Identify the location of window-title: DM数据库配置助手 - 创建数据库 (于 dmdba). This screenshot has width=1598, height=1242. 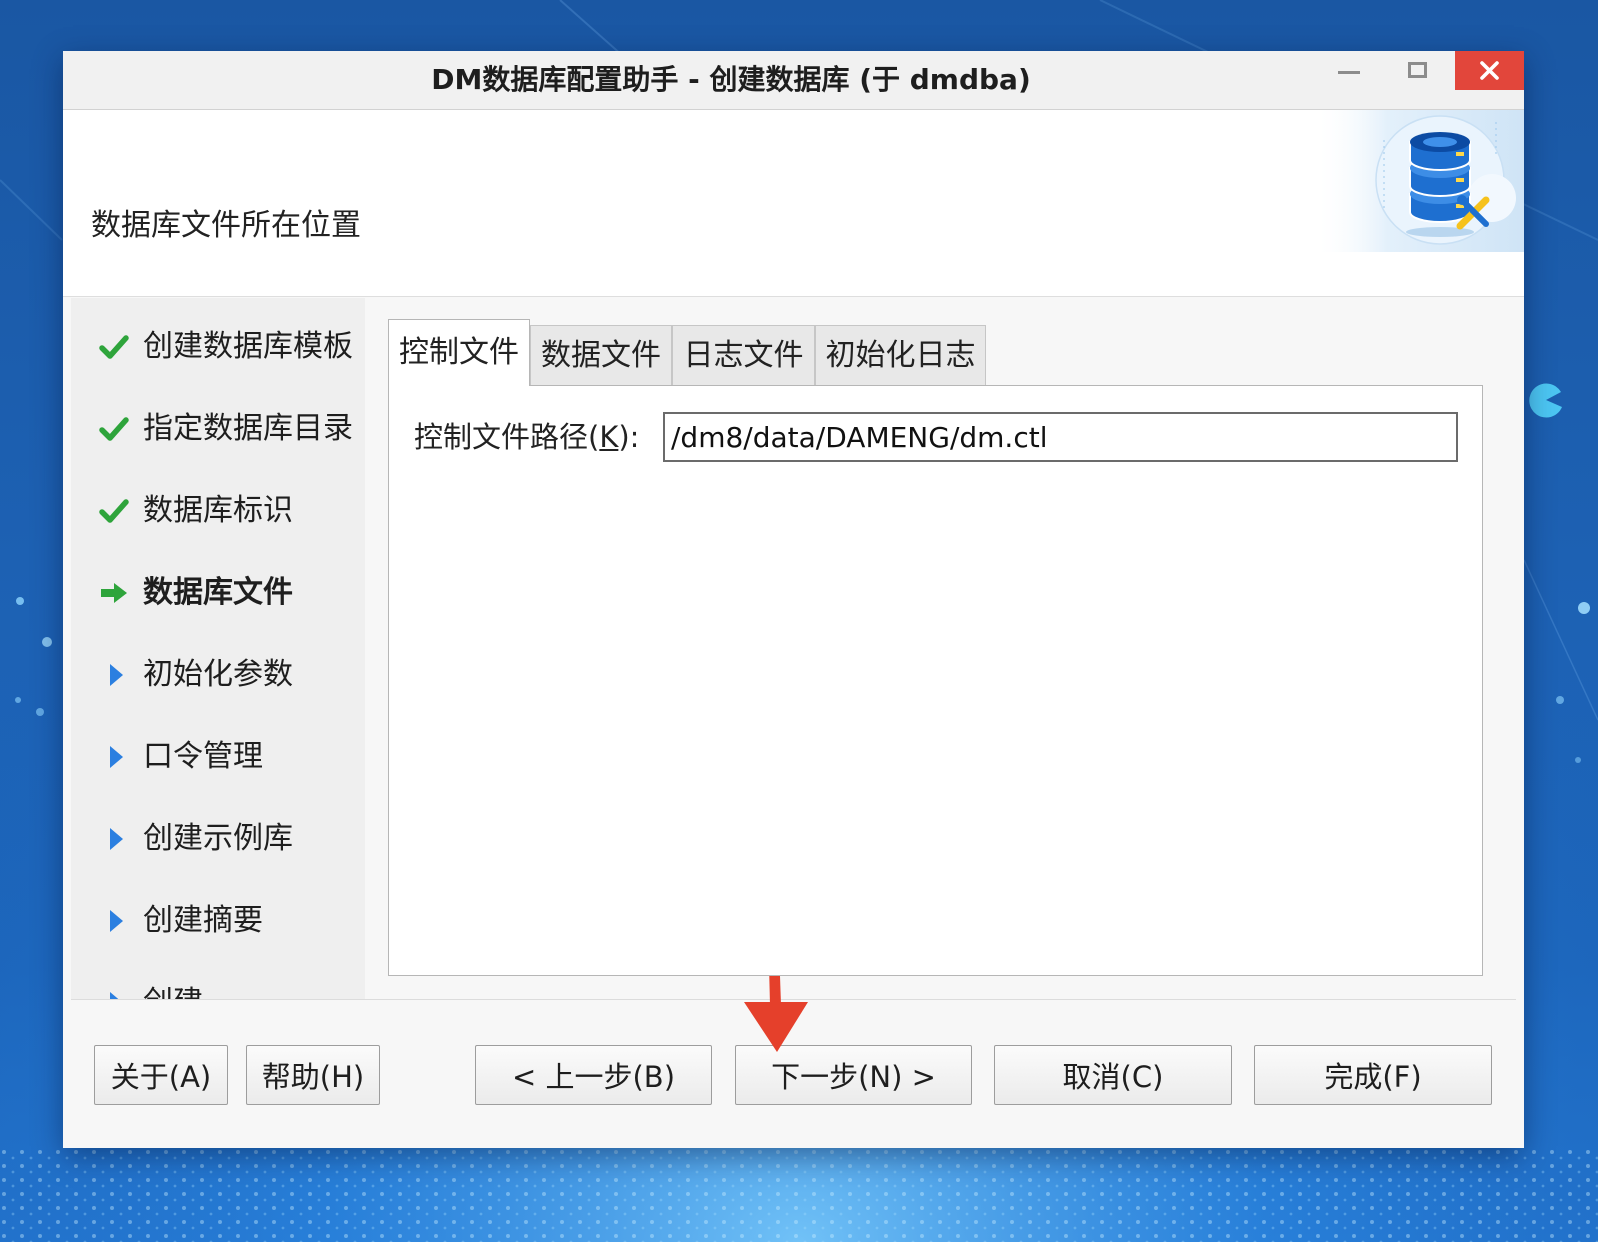
(731, 79).